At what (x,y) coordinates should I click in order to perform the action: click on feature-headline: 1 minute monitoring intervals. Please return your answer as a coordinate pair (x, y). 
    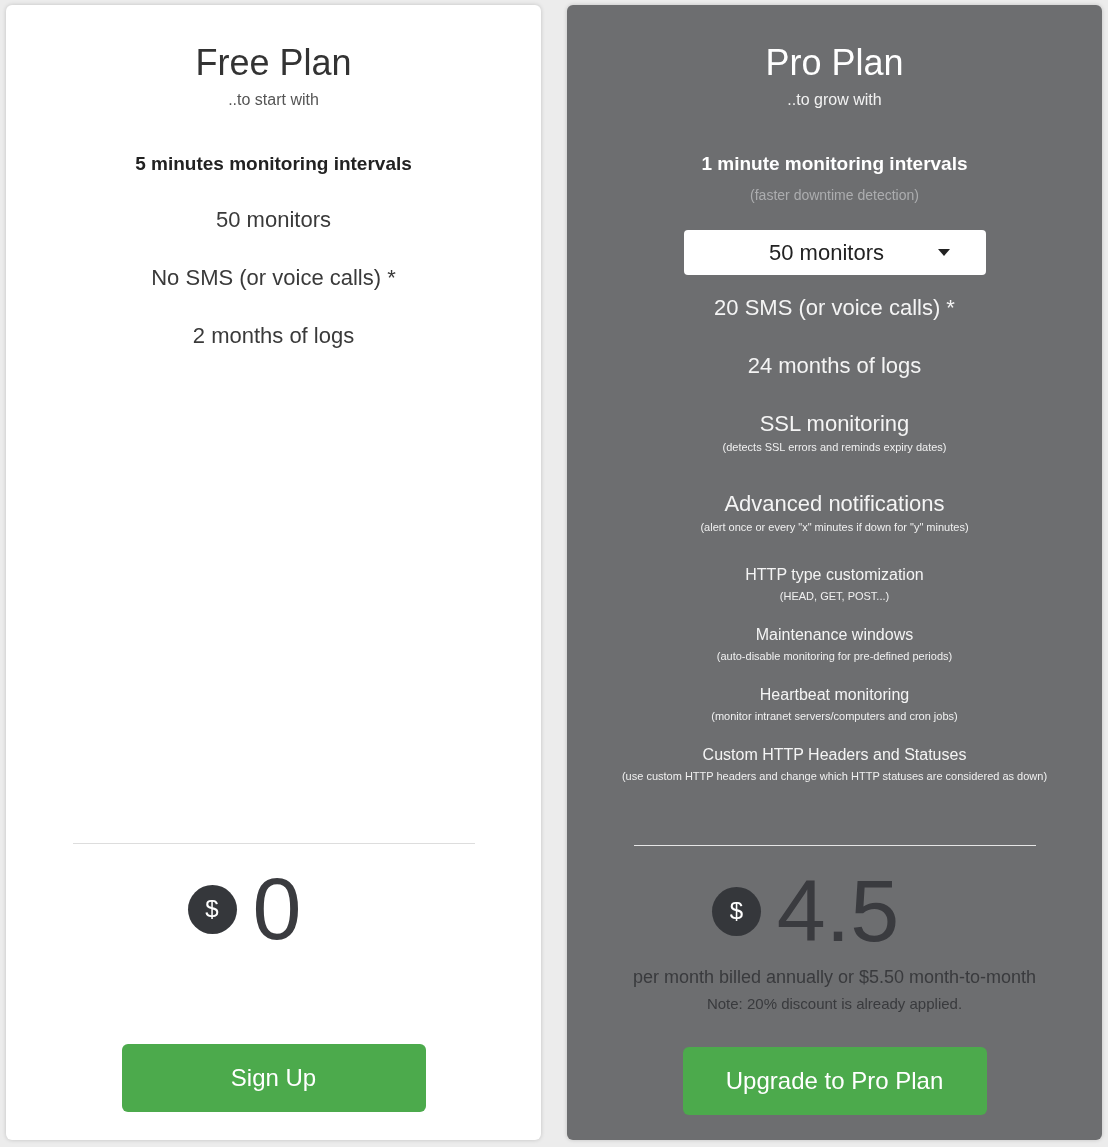
    Looking at the image, I should click on (834, 164).